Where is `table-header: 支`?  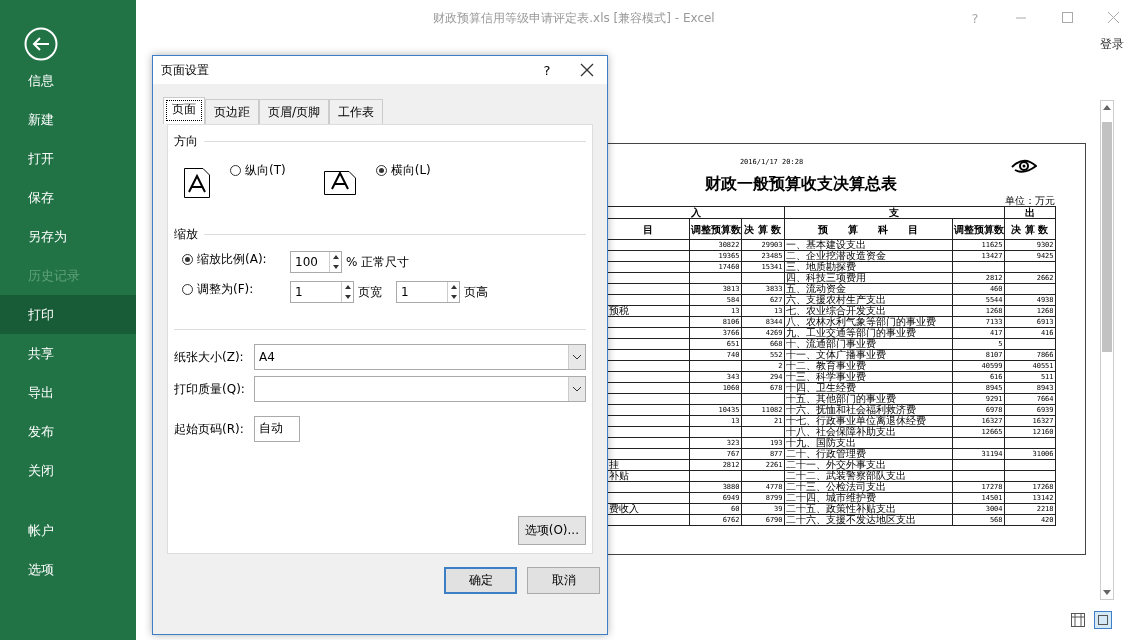 table-header: 支 is located at coordinates (894, 212).